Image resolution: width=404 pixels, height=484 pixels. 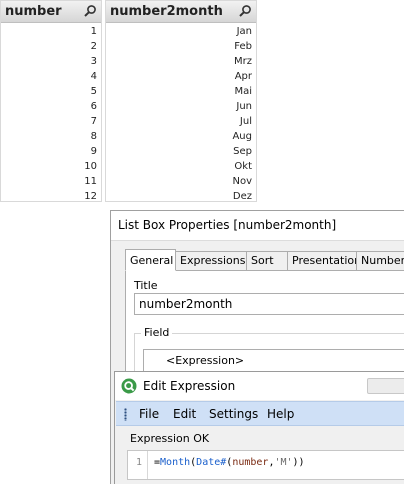 What do you see at coordinates (269, 304) in the screenshot?
I see `title-input: number2month` at bounding box center [269, 304].